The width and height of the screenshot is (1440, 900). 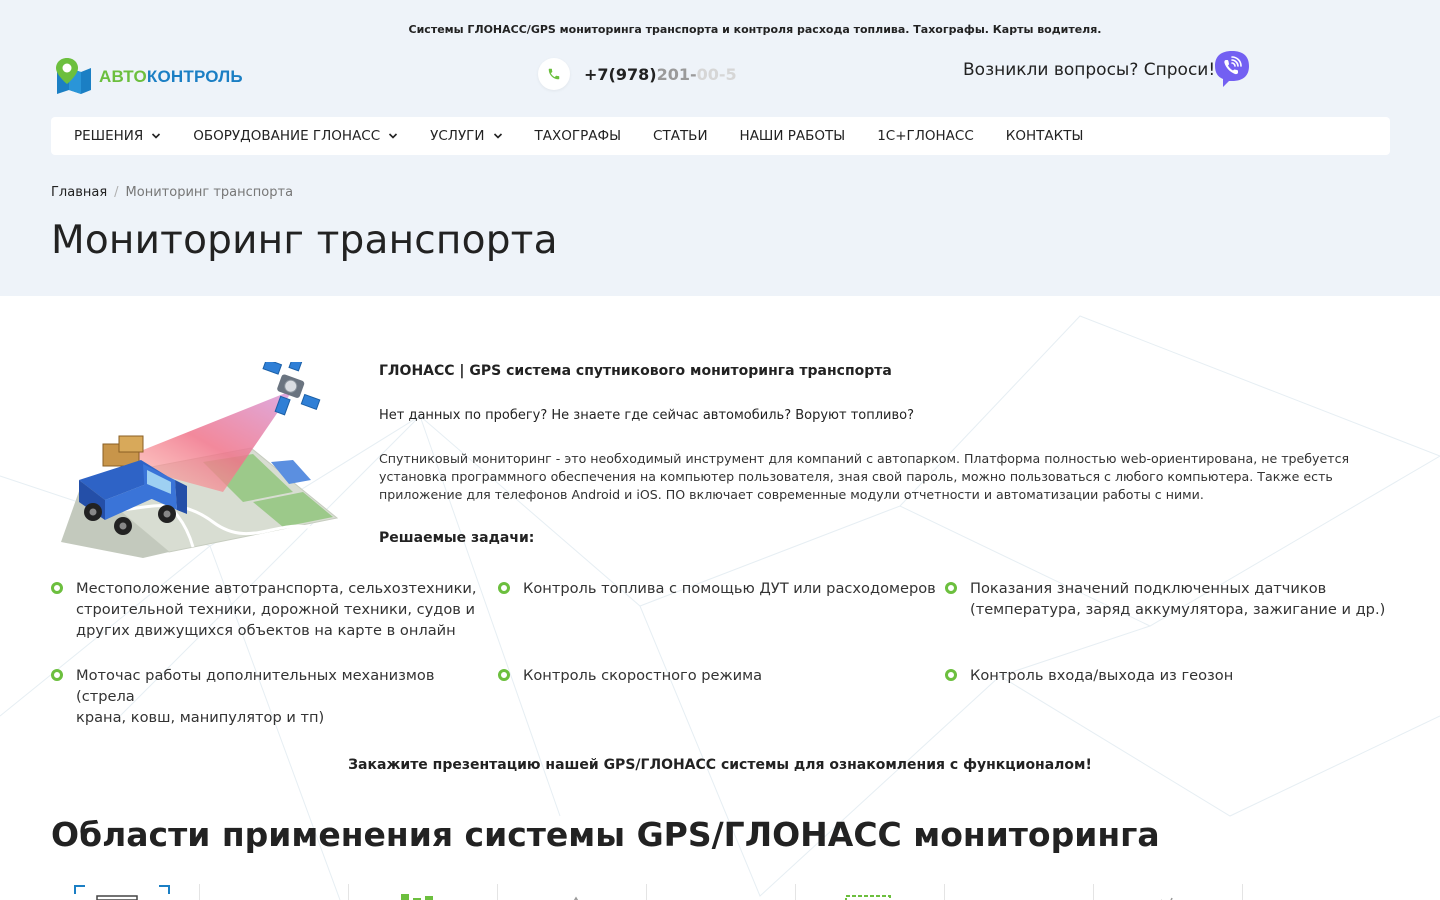 I want to click on task-text-line: Показания значений подключенных датчиков, so click(x=1148, y=588).